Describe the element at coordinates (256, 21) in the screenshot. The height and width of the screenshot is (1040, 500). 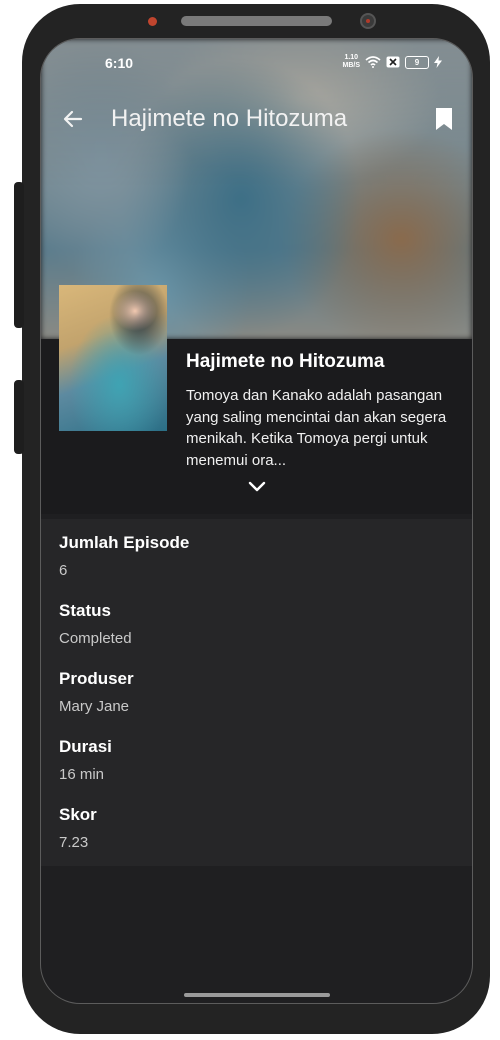
I see `earpiece-speaker` at that location.